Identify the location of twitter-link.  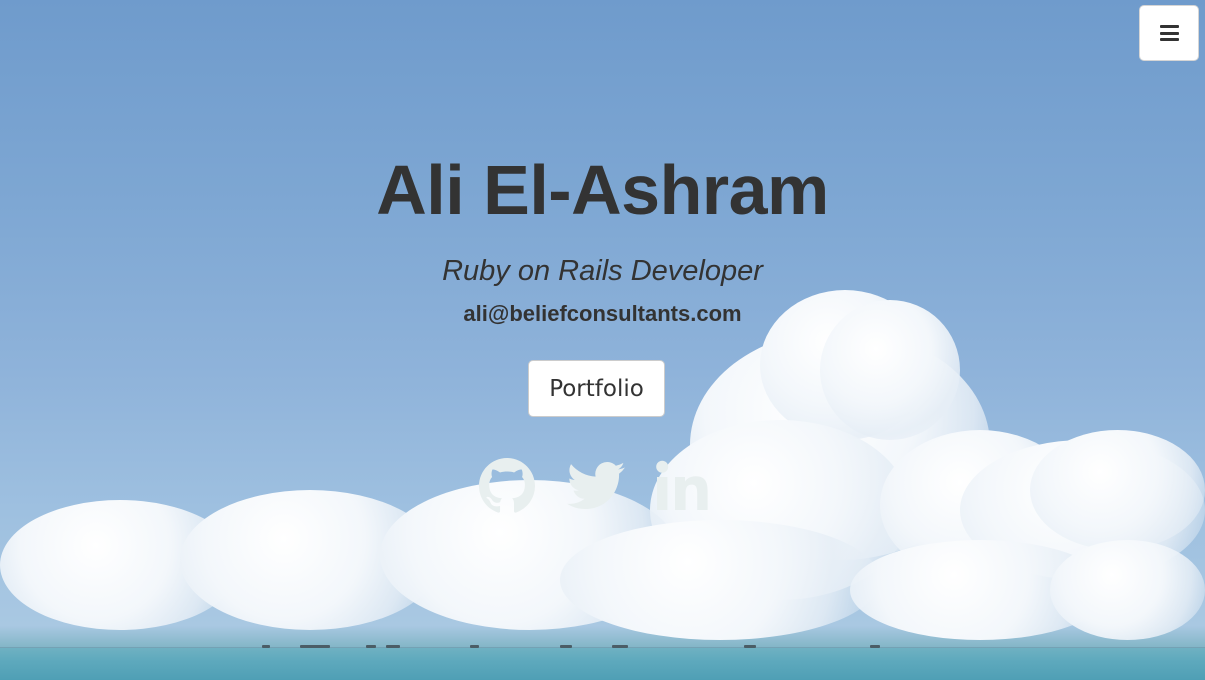
(596, 486).